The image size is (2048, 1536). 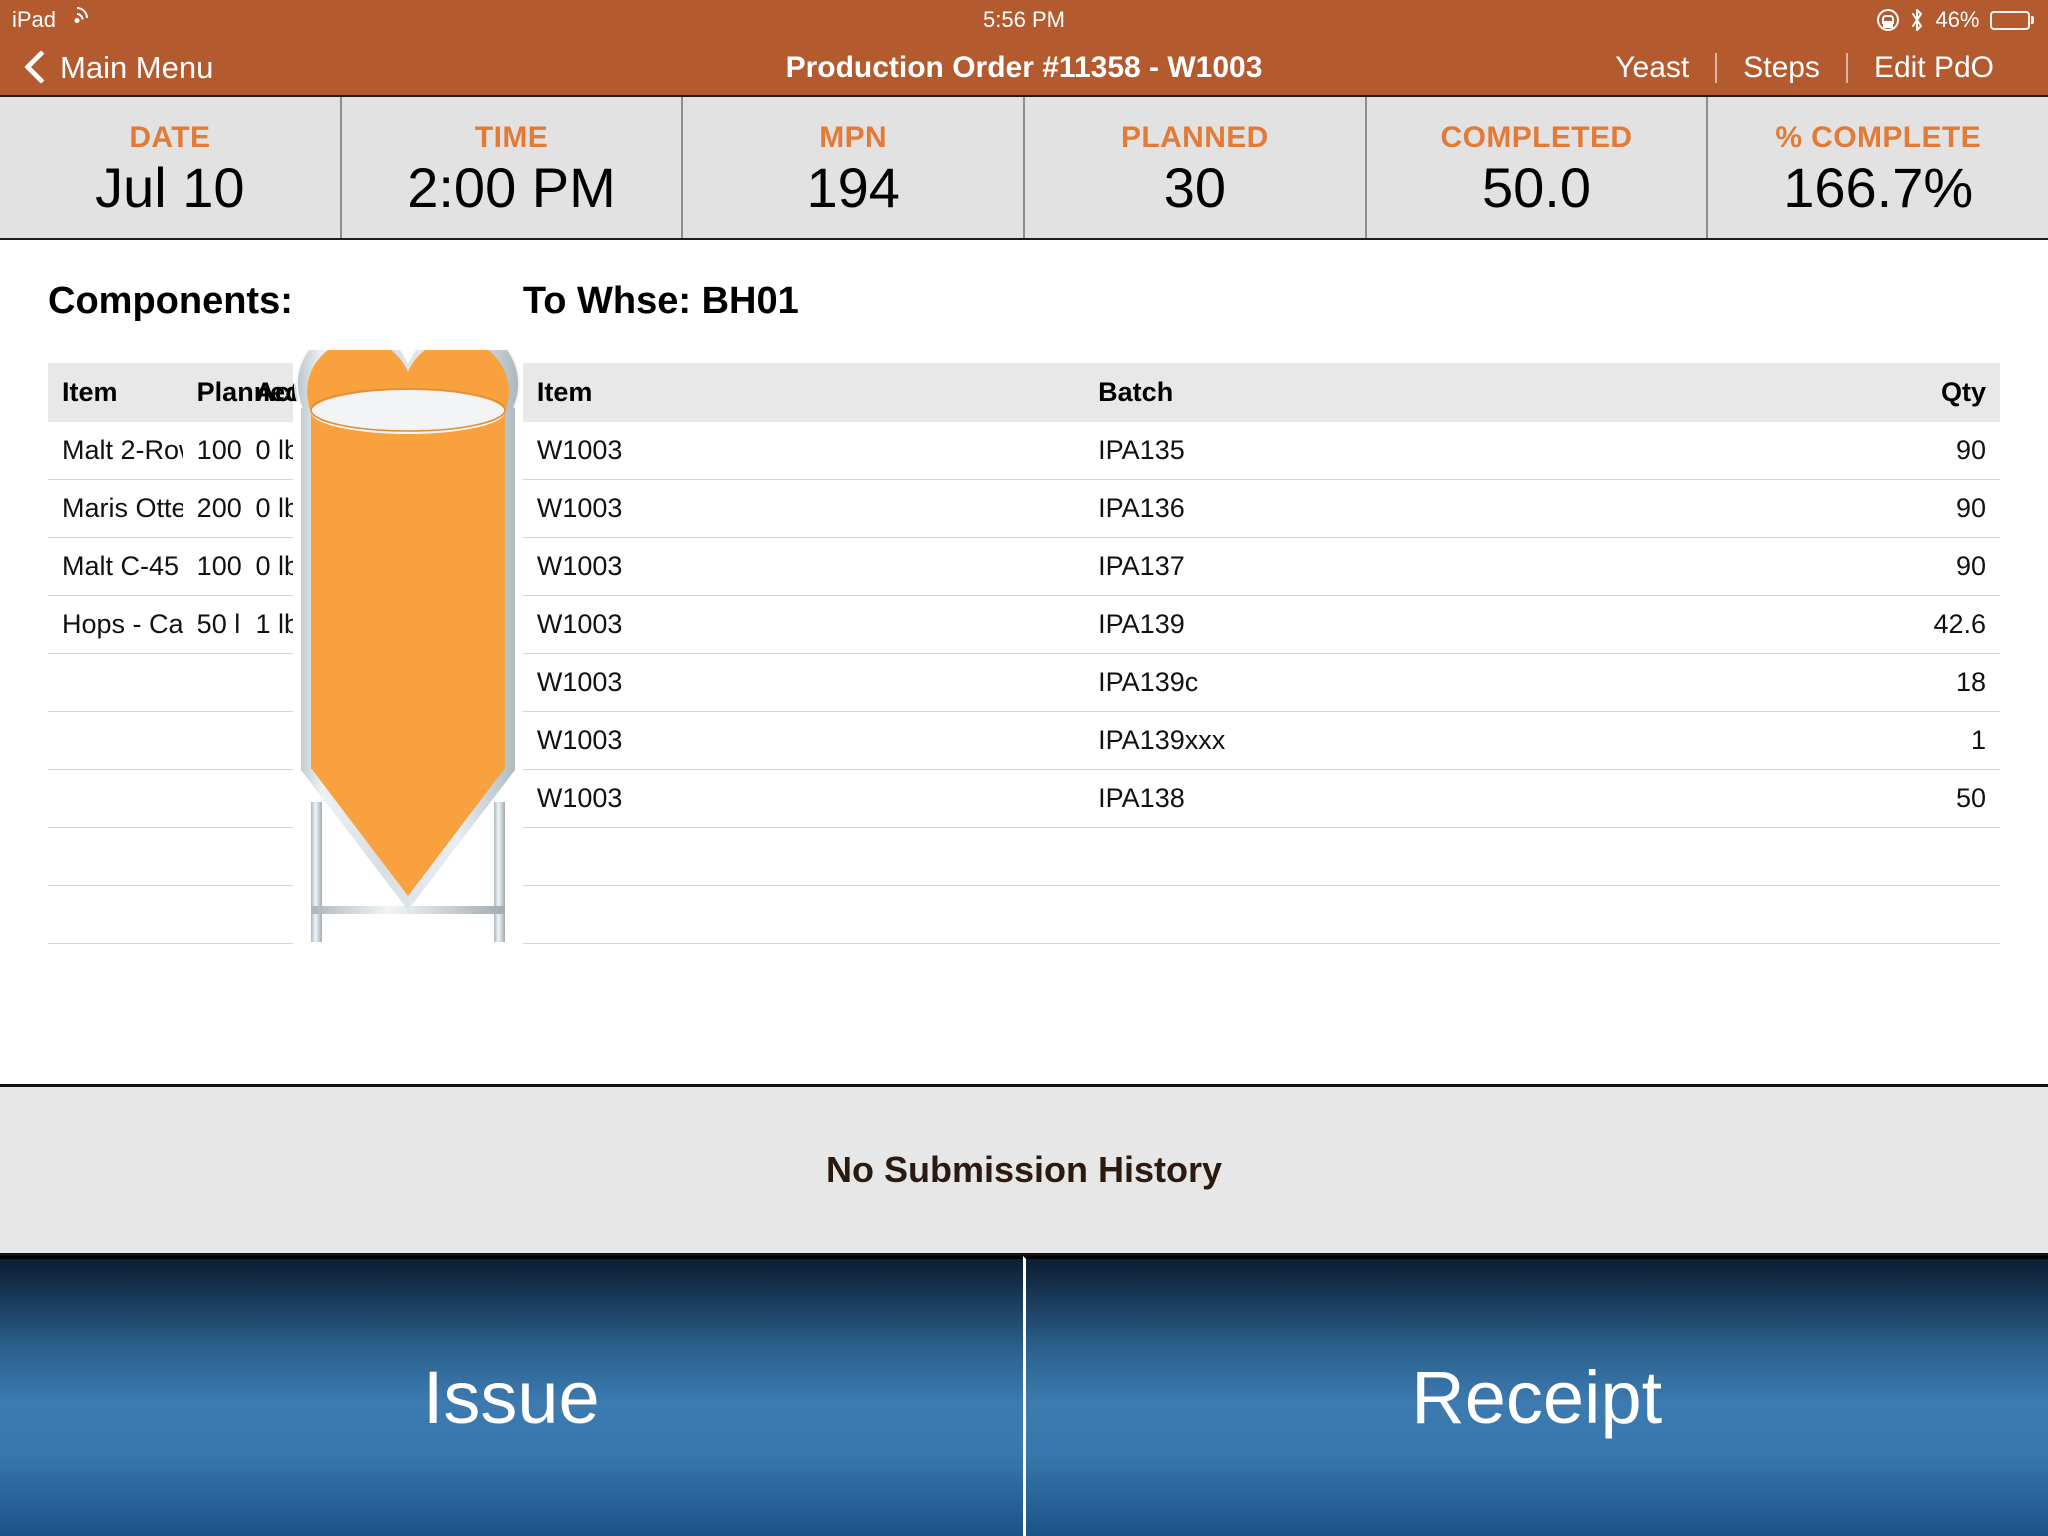 What do you see at coordinates (854, 167) in the screenshot?
I see `metric-mpn: MPN 194` at bounding box center [854, 167].